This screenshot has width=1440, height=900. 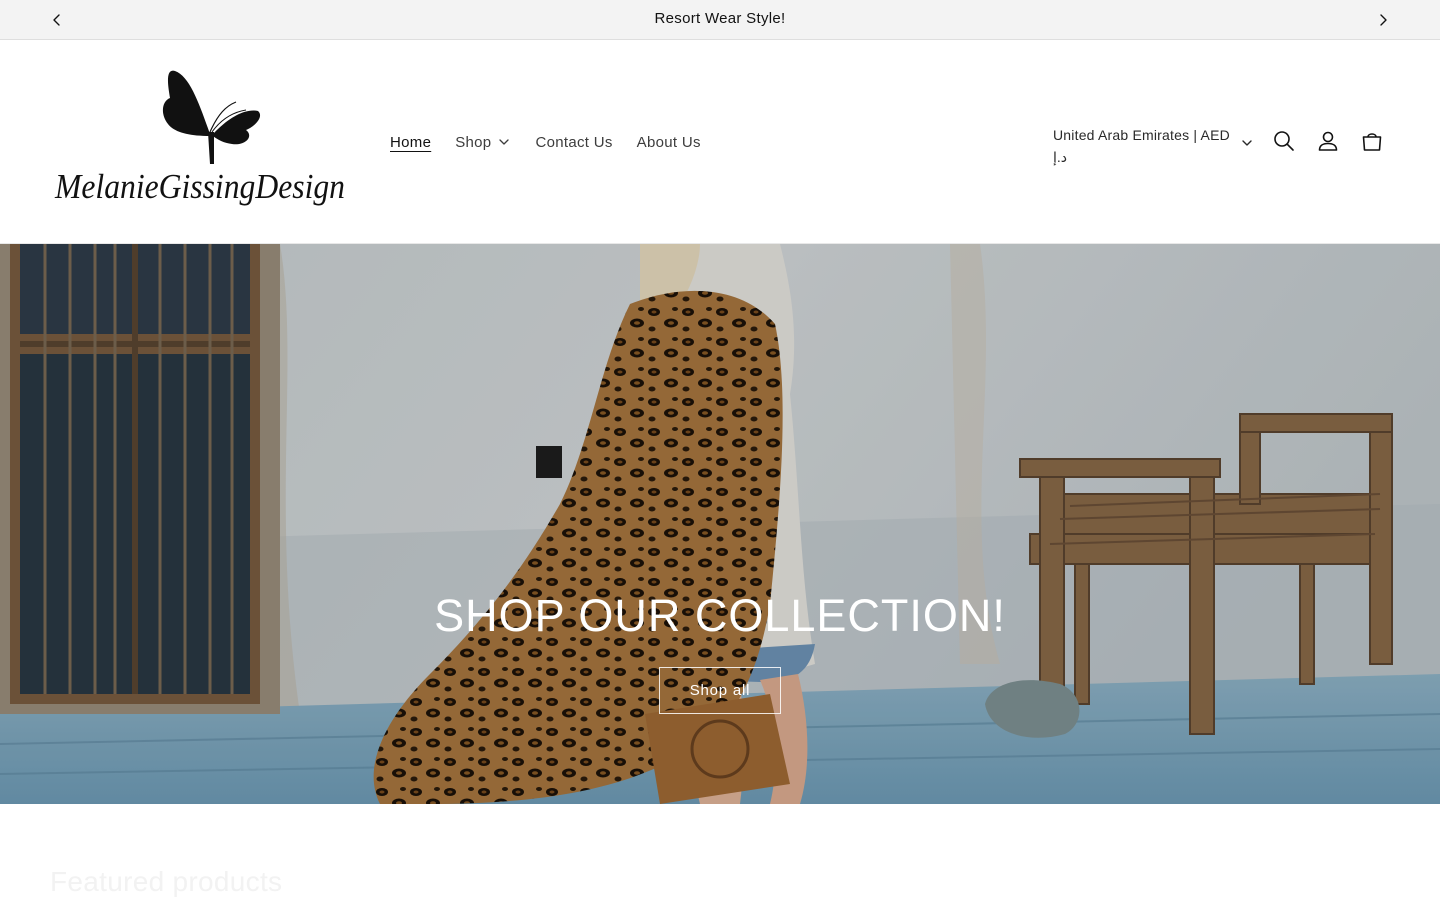 I want to click on currency-symbol: د.إ, so click(x=1060, y=157).